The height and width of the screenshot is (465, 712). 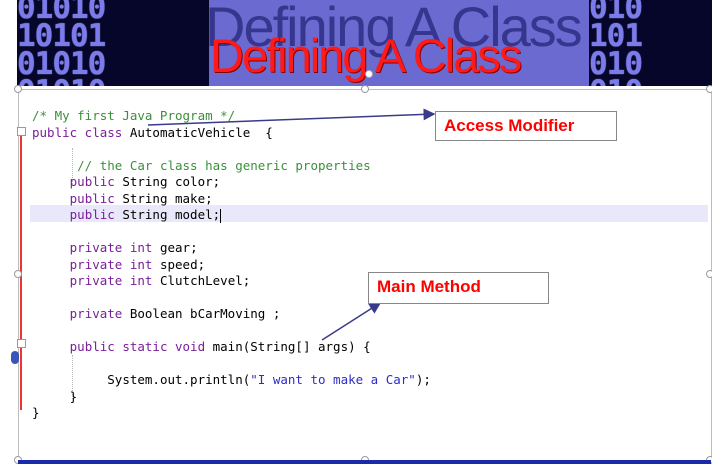 I want to click on arrow-access-modifier, so click(x=291, y=117).